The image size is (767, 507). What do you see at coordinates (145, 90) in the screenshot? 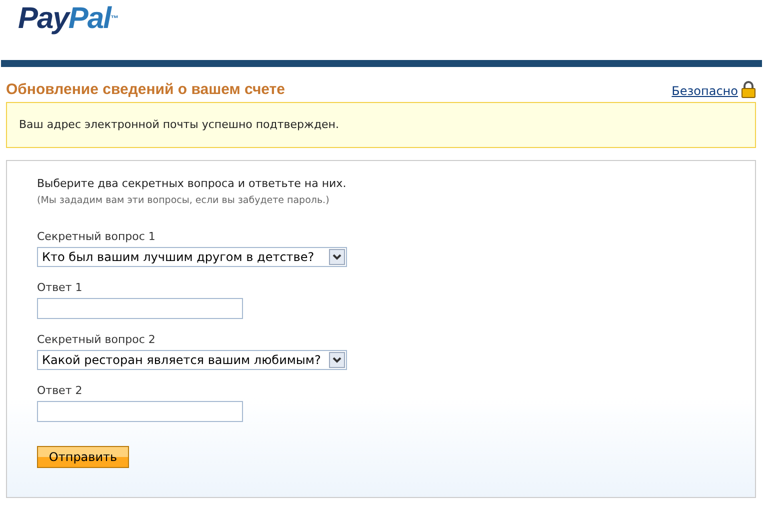
I see `page-title: Обновление сведений о вашем счете` at bounding box center [145, 90].